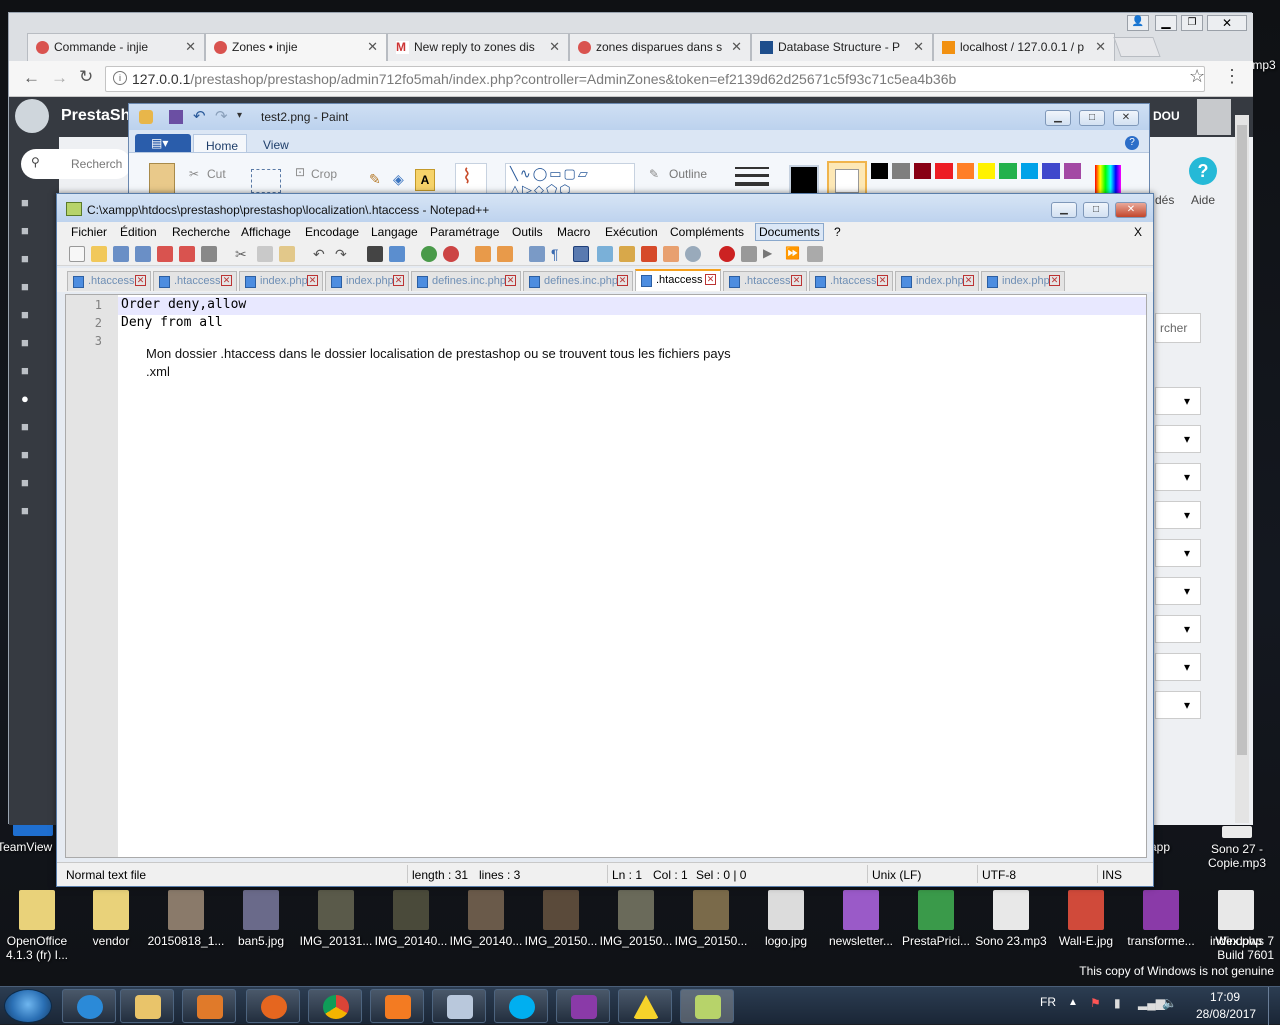 The height and width of the screenshot is (1025, 1280). I want to click on taskbar-winrar, so click(583, 1006).